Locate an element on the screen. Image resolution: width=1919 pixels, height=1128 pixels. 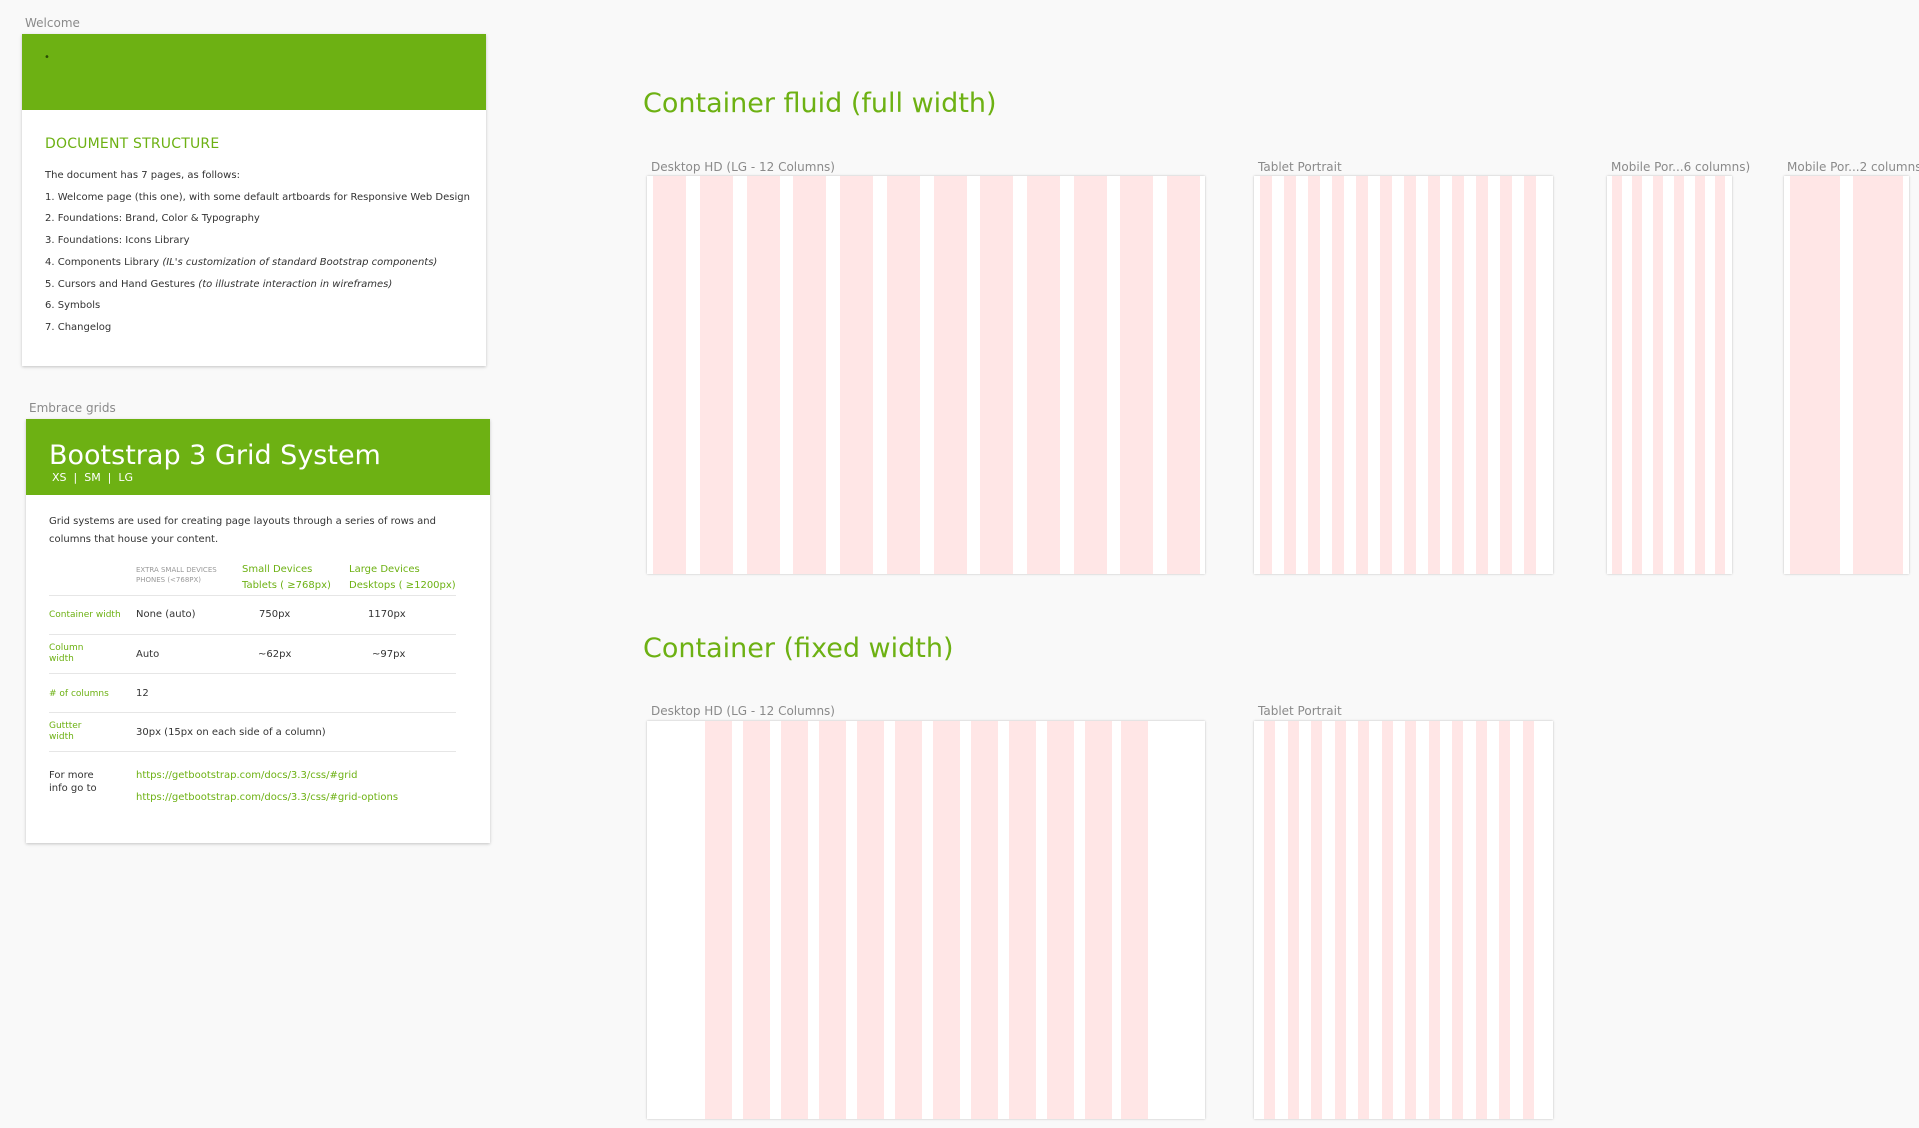
artboard-label-fixed-tablet: Tablet Portrait is located at coordinates (1300, 711).